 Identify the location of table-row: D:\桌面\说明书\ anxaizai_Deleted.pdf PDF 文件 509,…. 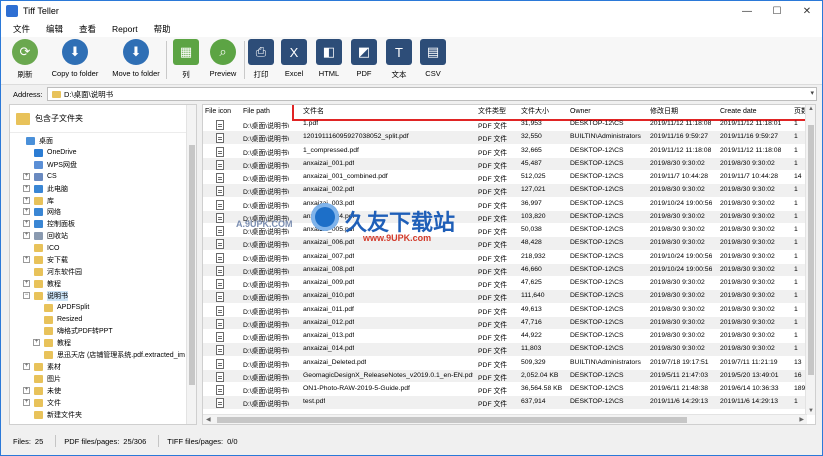
(505, 363).